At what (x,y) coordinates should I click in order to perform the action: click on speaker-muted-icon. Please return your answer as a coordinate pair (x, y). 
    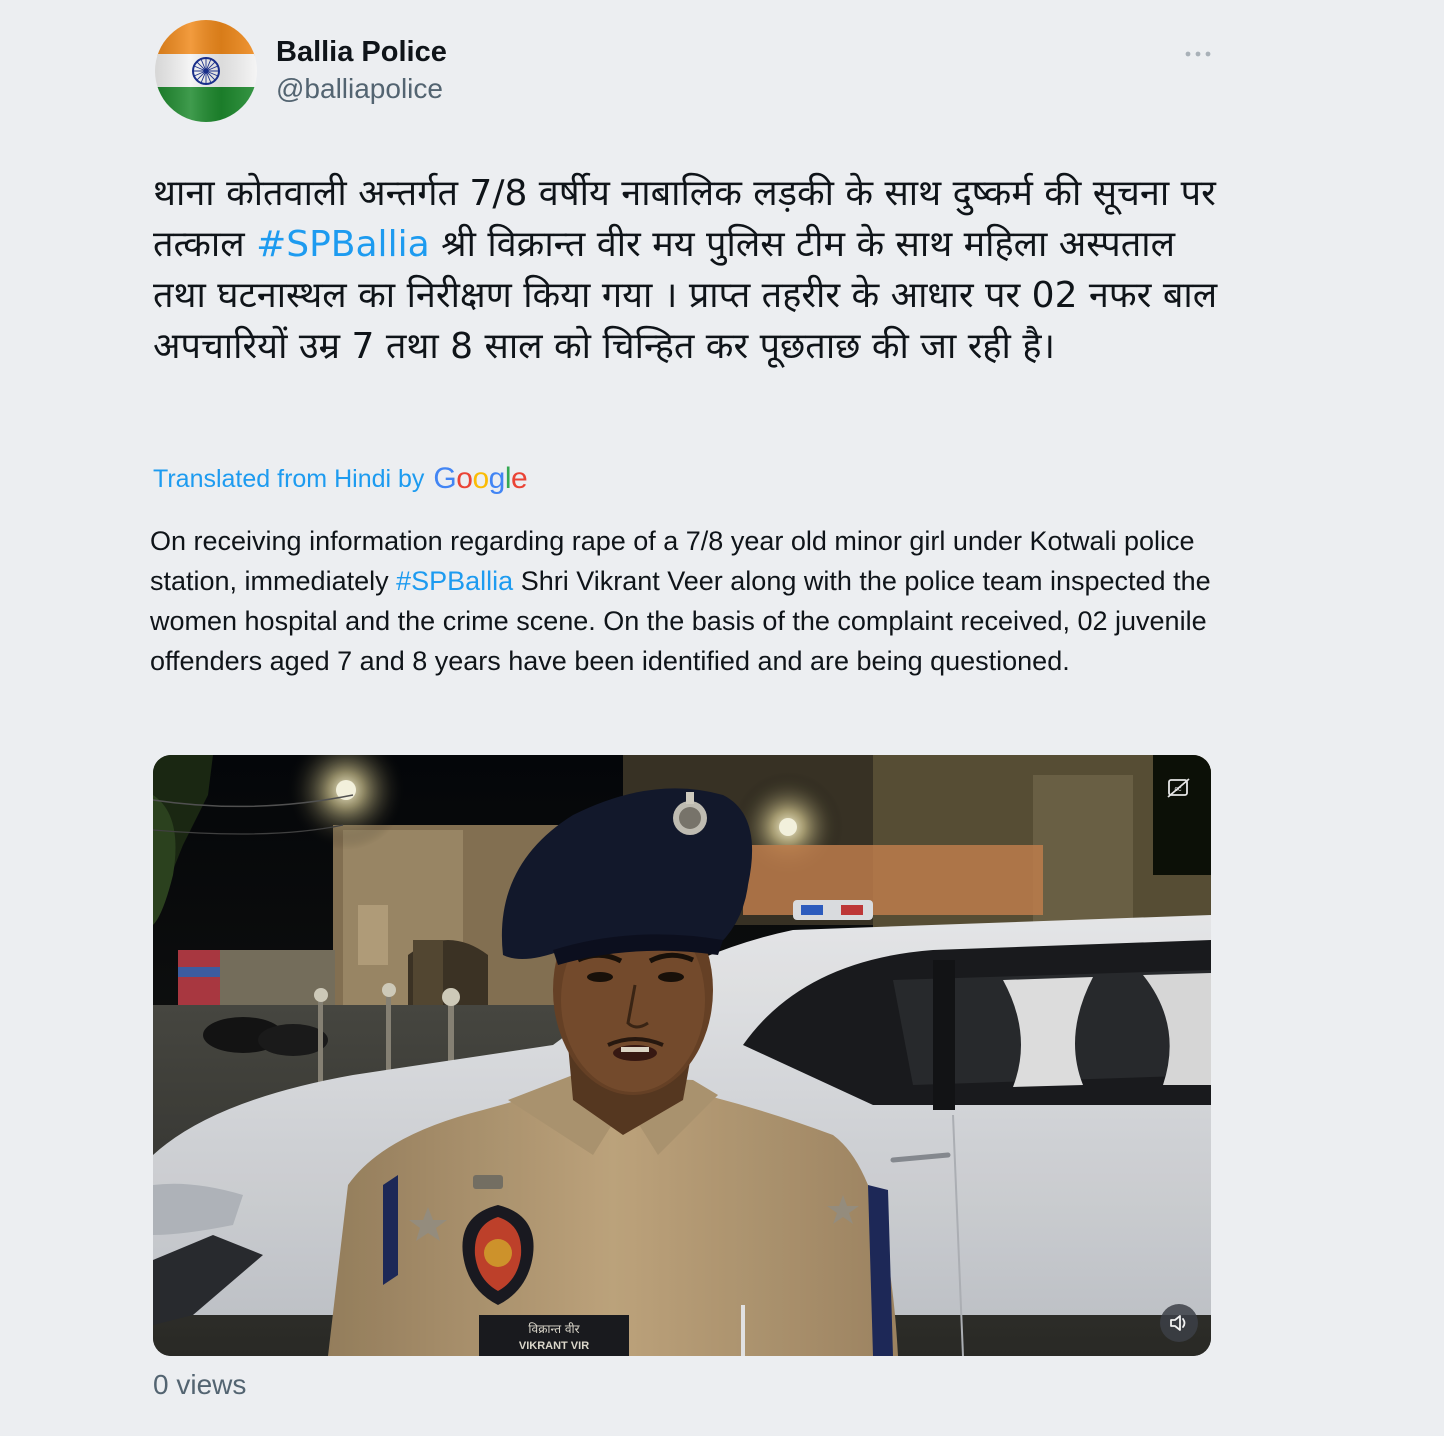
    Looking at the image, I should click on (1178, 1323).